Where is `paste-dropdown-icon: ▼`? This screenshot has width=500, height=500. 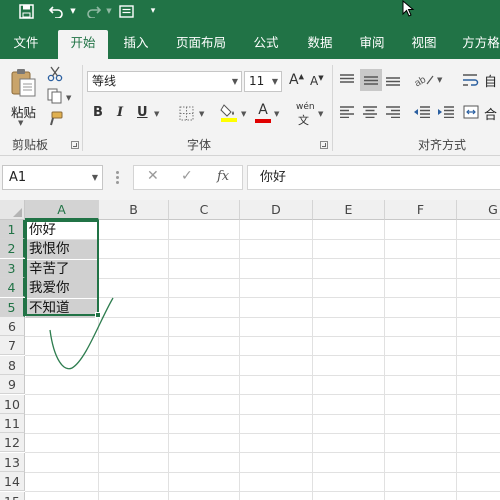 paste-dropdown-icon: ▼ is located at coordinates (20, 123).